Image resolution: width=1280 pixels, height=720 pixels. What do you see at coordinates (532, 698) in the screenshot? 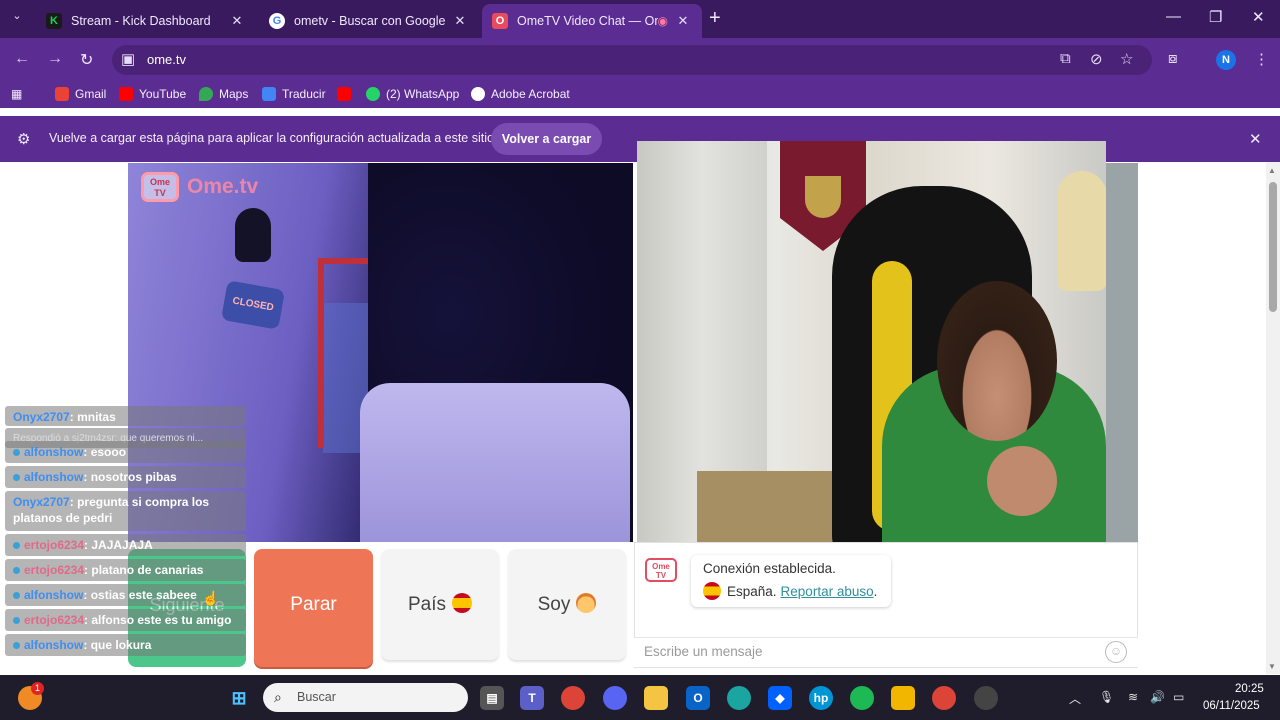
I see `teams-icon: T` at bounding box center [532, 698].